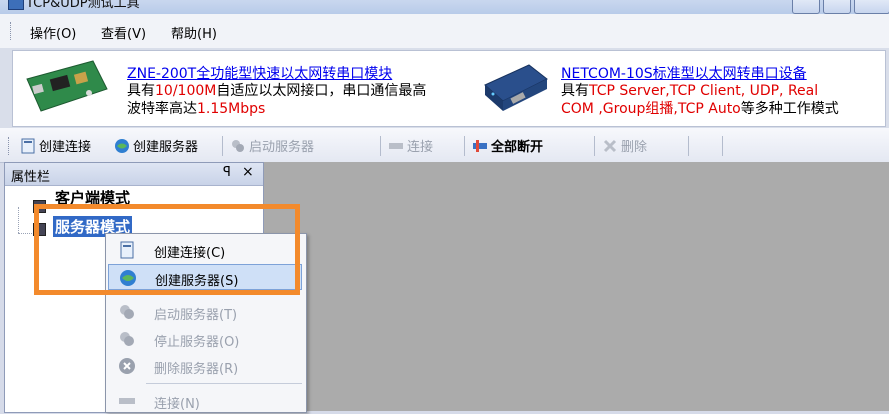 This screenshot has width=889, height=414. Describe the element at coordinates (162, 109) in the screenshot. I see `ad-text-zne-line3-a: 波特率高达` at that location.